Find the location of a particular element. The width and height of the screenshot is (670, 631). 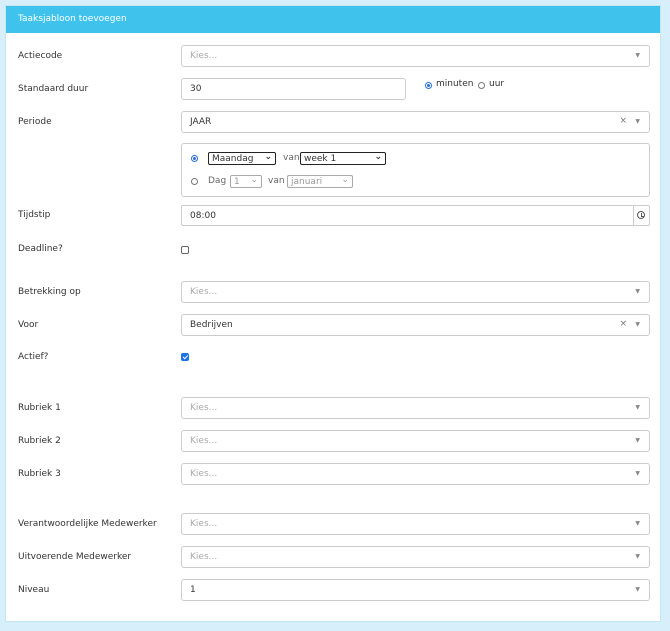

periode-select: JAAR × ▼ is located at coordinates (415, 122).